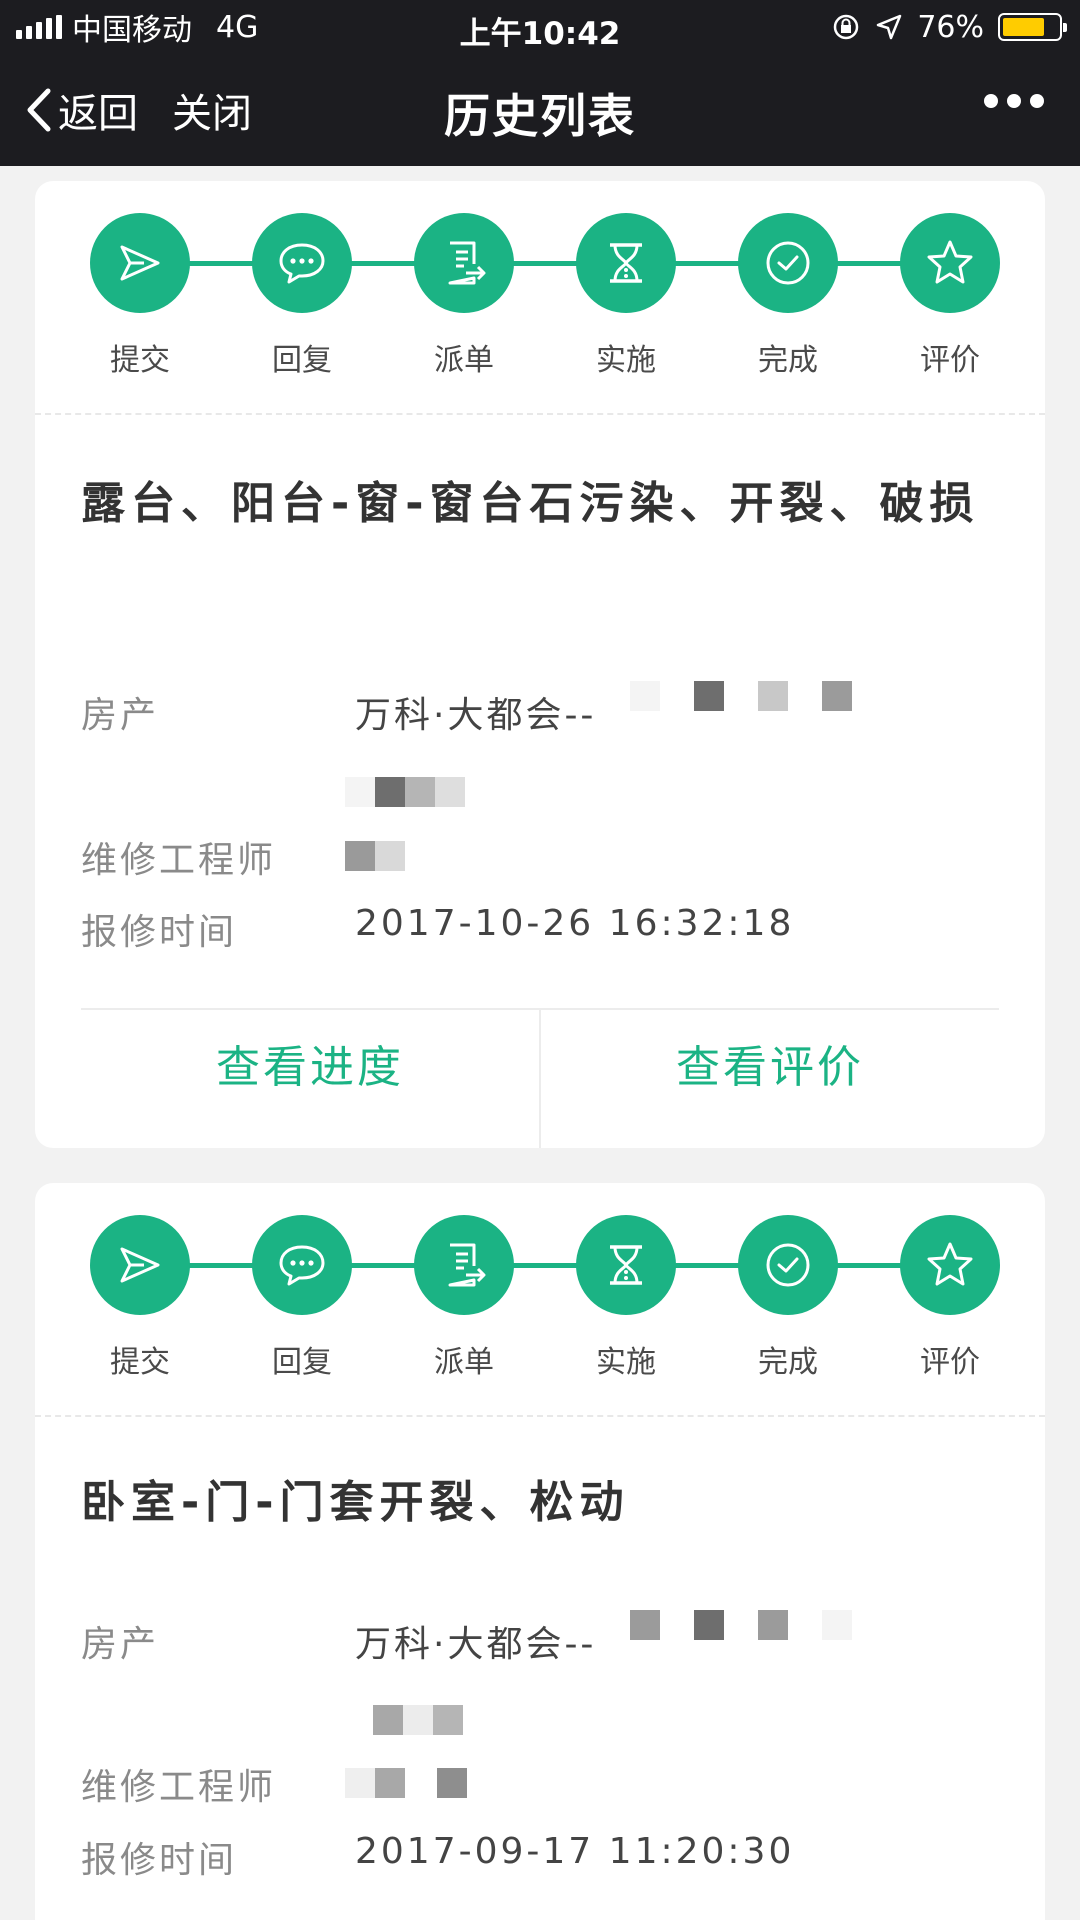 This screenshot has height=1920, width=1080. What do you see at coordinates (355, 1502) in the screenshot?
I see `record-title: 卧室-门-门套开裂、松动` at bounding box center [355, 1502].